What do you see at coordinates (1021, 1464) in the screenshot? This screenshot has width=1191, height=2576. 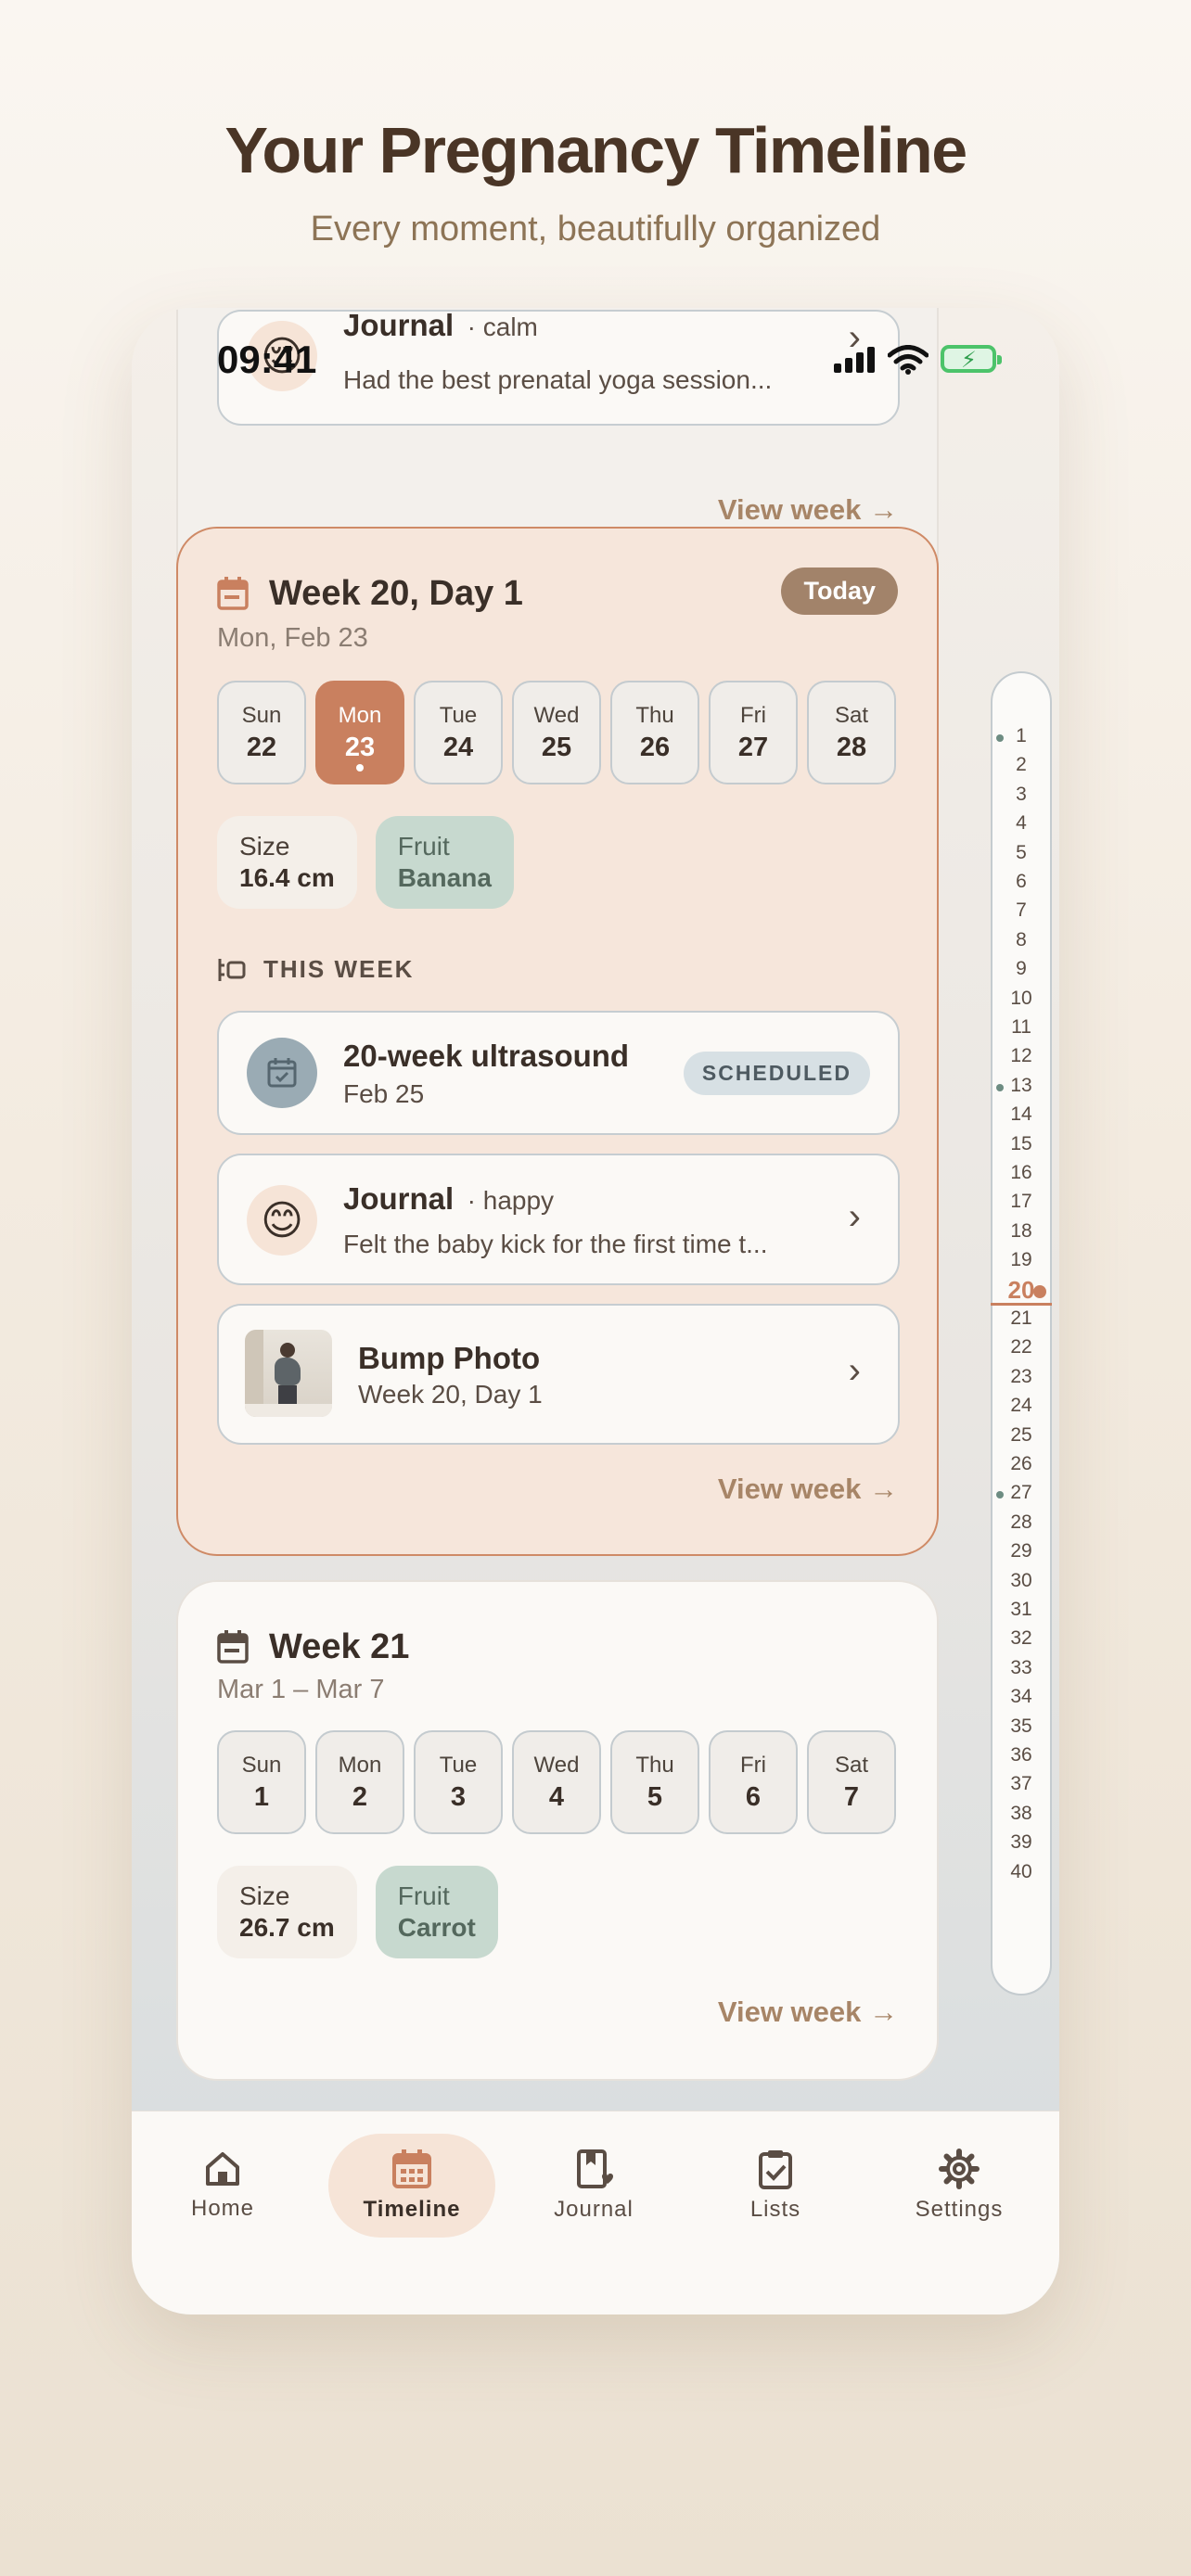 I see `week-rail-item: 26` at bounding box center [1021, 1464].